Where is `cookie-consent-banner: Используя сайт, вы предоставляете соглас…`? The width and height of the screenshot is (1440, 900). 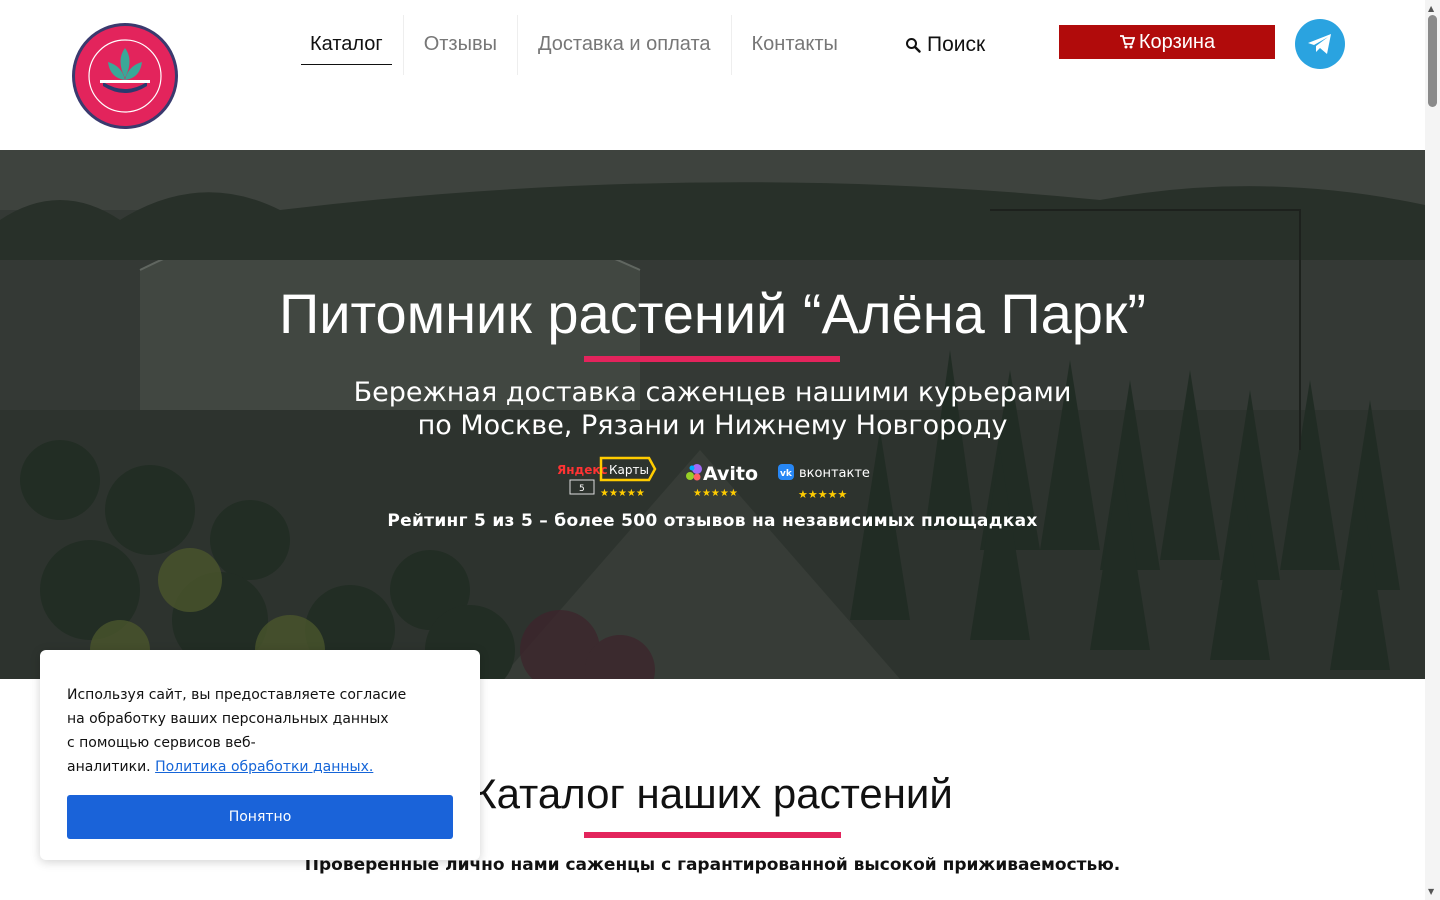
cookie-consent-banner: Используя сайт, вы предоставляете соглас… is located at coordinates (260, 755).